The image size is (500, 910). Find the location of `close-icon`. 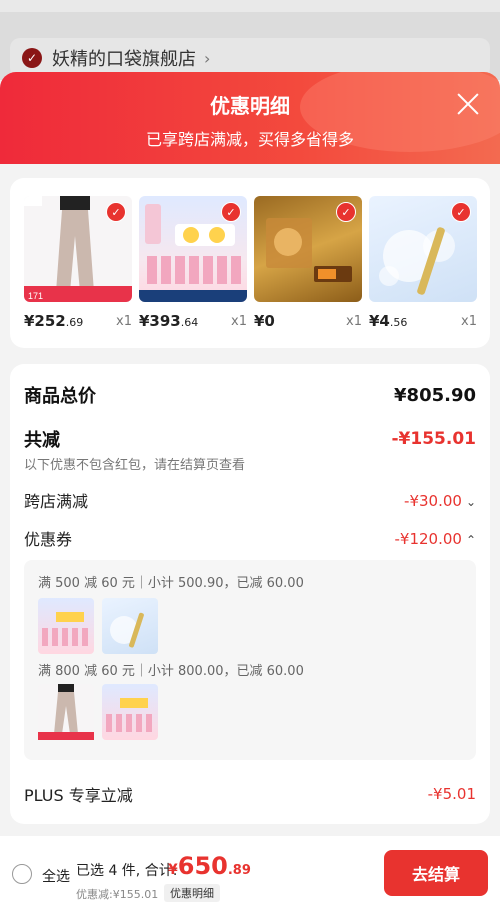

close-icon is located at coordinates (468, 104).